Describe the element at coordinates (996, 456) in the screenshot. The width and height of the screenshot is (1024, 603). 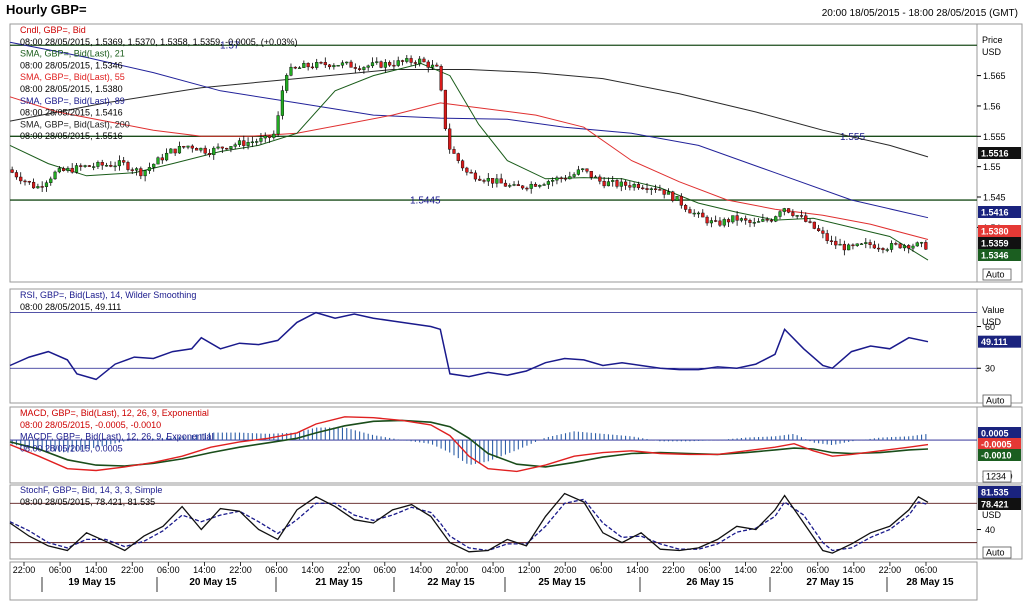
I see `macd-value-tag: -0.0010` at that location.